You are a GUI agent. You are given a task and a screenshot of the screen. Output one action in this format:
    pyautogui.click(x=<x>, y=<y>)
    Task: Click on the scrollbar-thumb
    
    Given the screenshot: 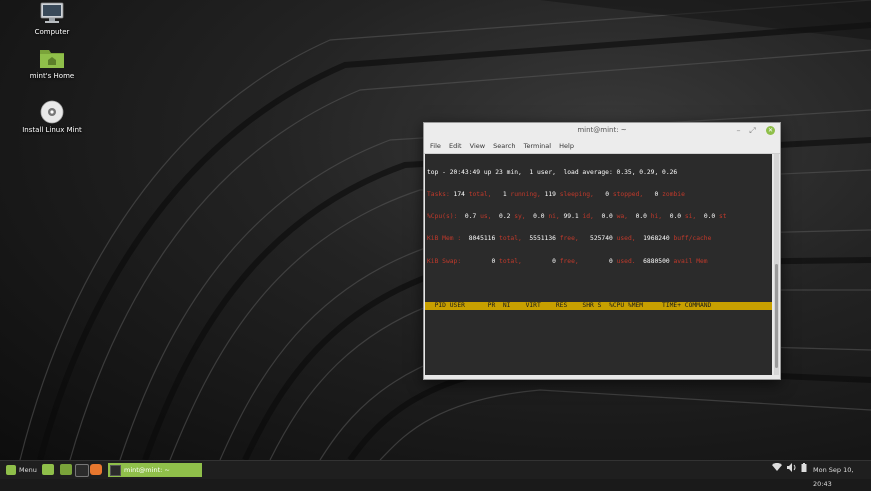 What is the action you would take?
    pyautogui.click(x=776, y=316)
    